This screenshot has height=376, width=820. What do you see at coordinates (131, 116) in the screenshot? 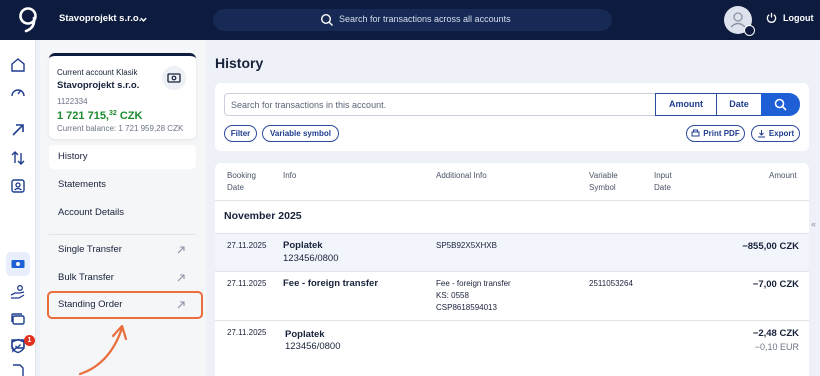
I see `balance-currency: CZK` at bounding box center [131, 116].